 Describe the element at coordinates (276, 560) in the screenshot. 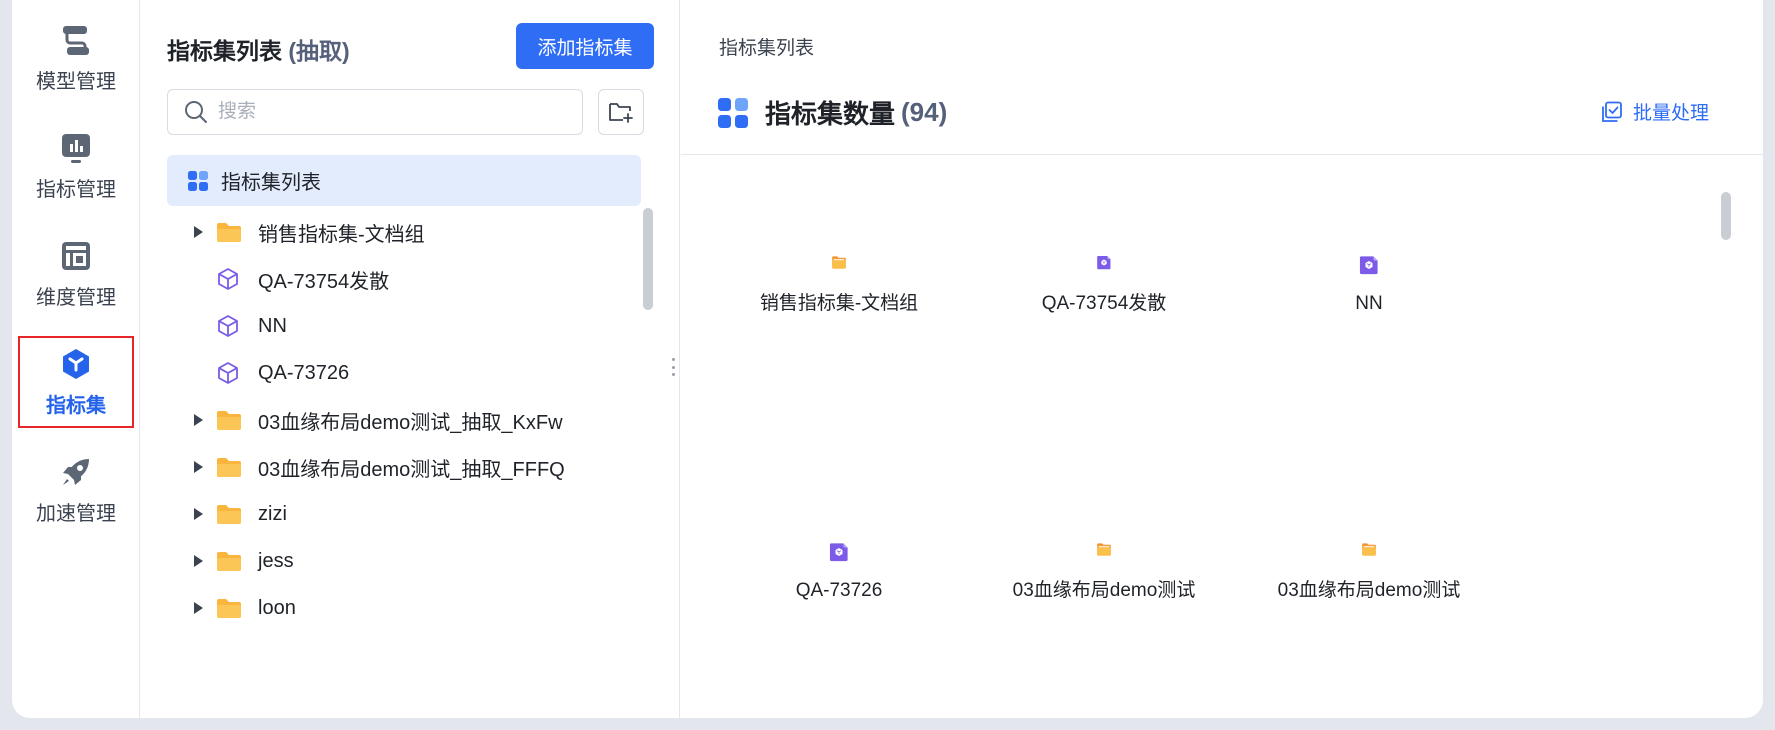

I see `tree-item-label: jess` at that location.